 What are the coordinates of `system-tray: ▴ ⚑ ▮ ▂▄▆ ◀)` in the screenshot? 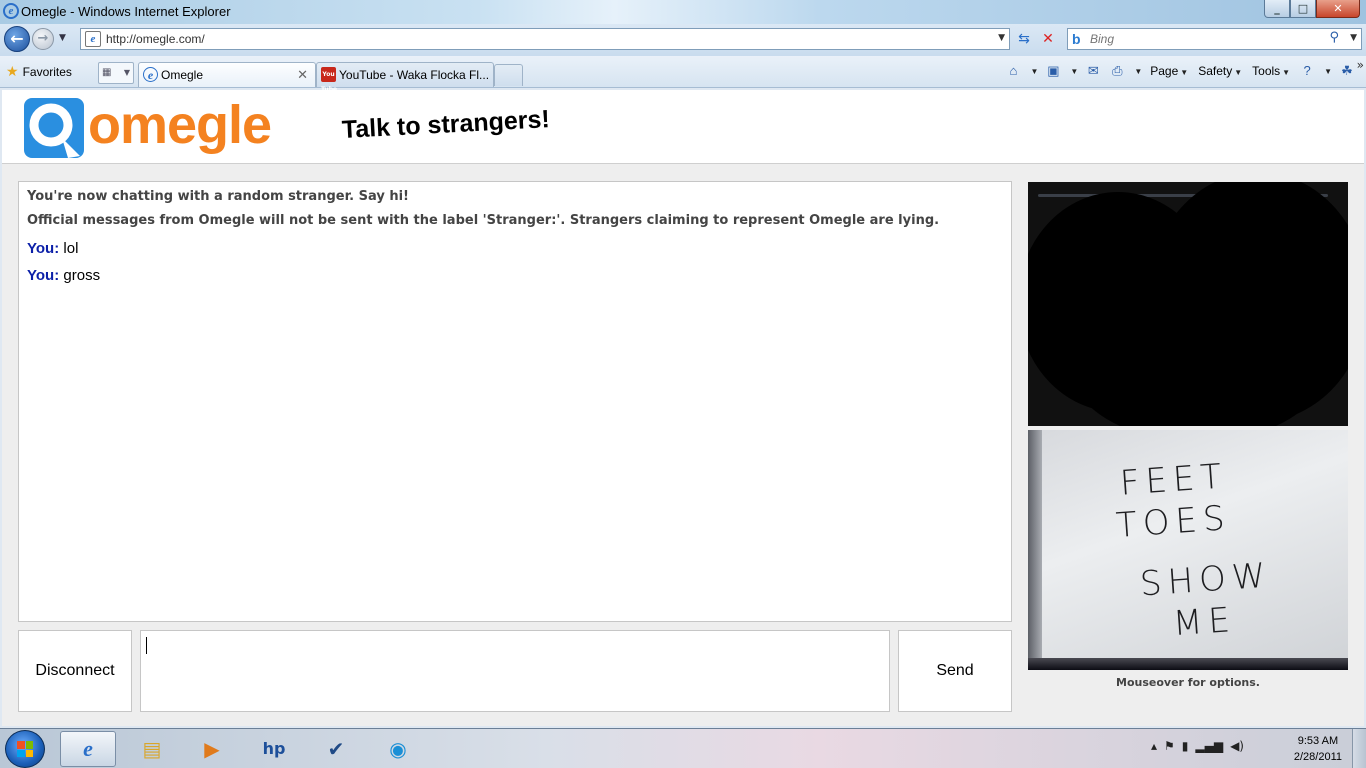 It's located at (1197, 746).